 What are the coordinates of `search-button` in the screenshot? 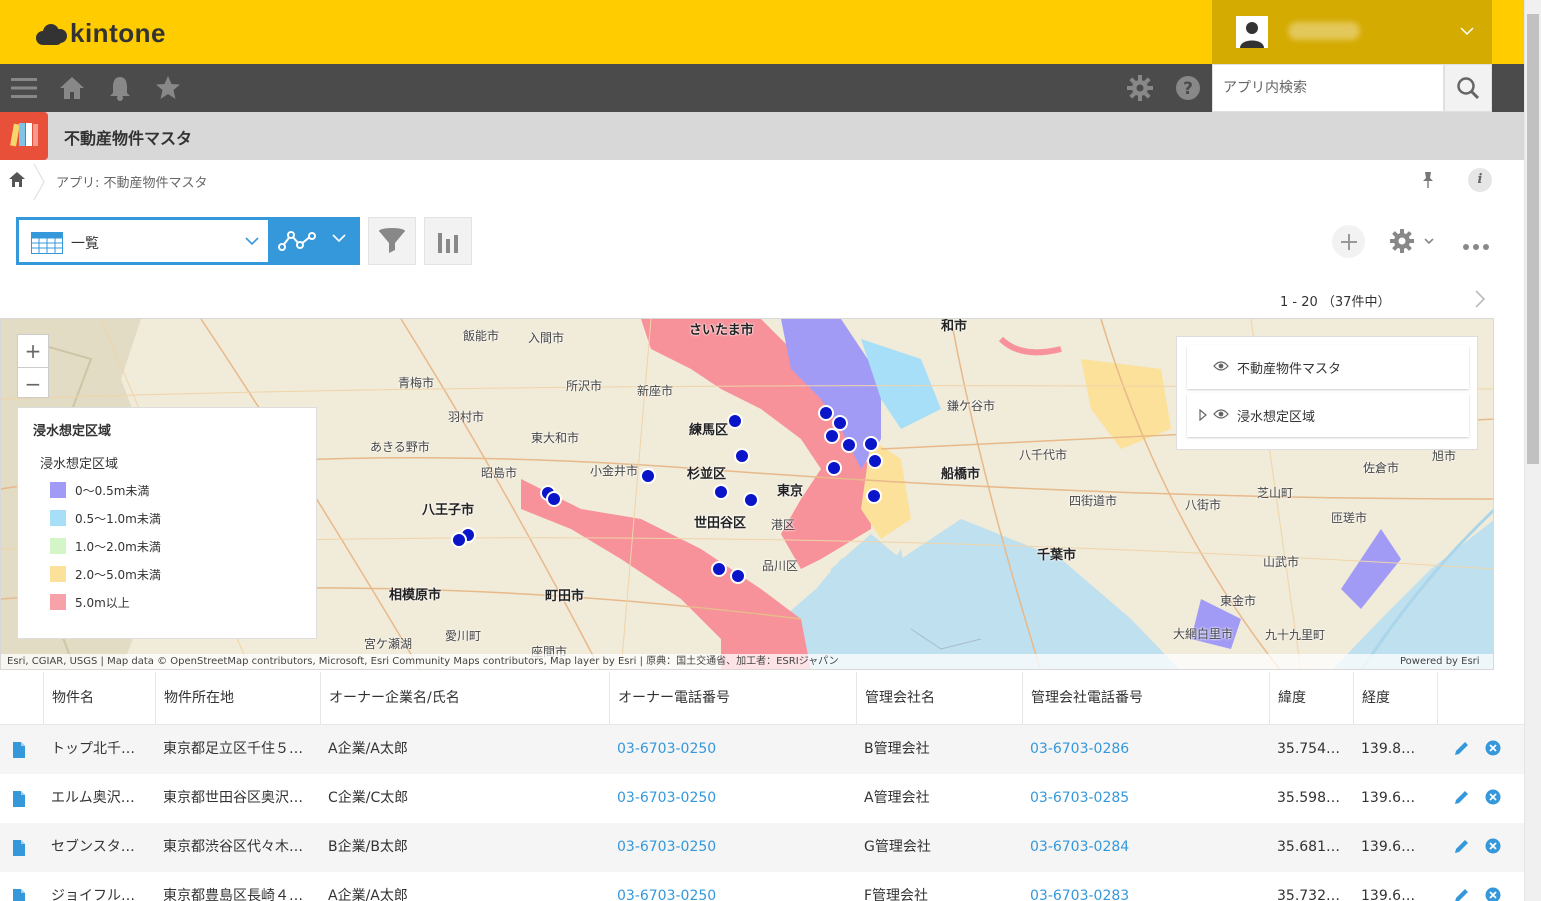 It's located at (1468, 88).